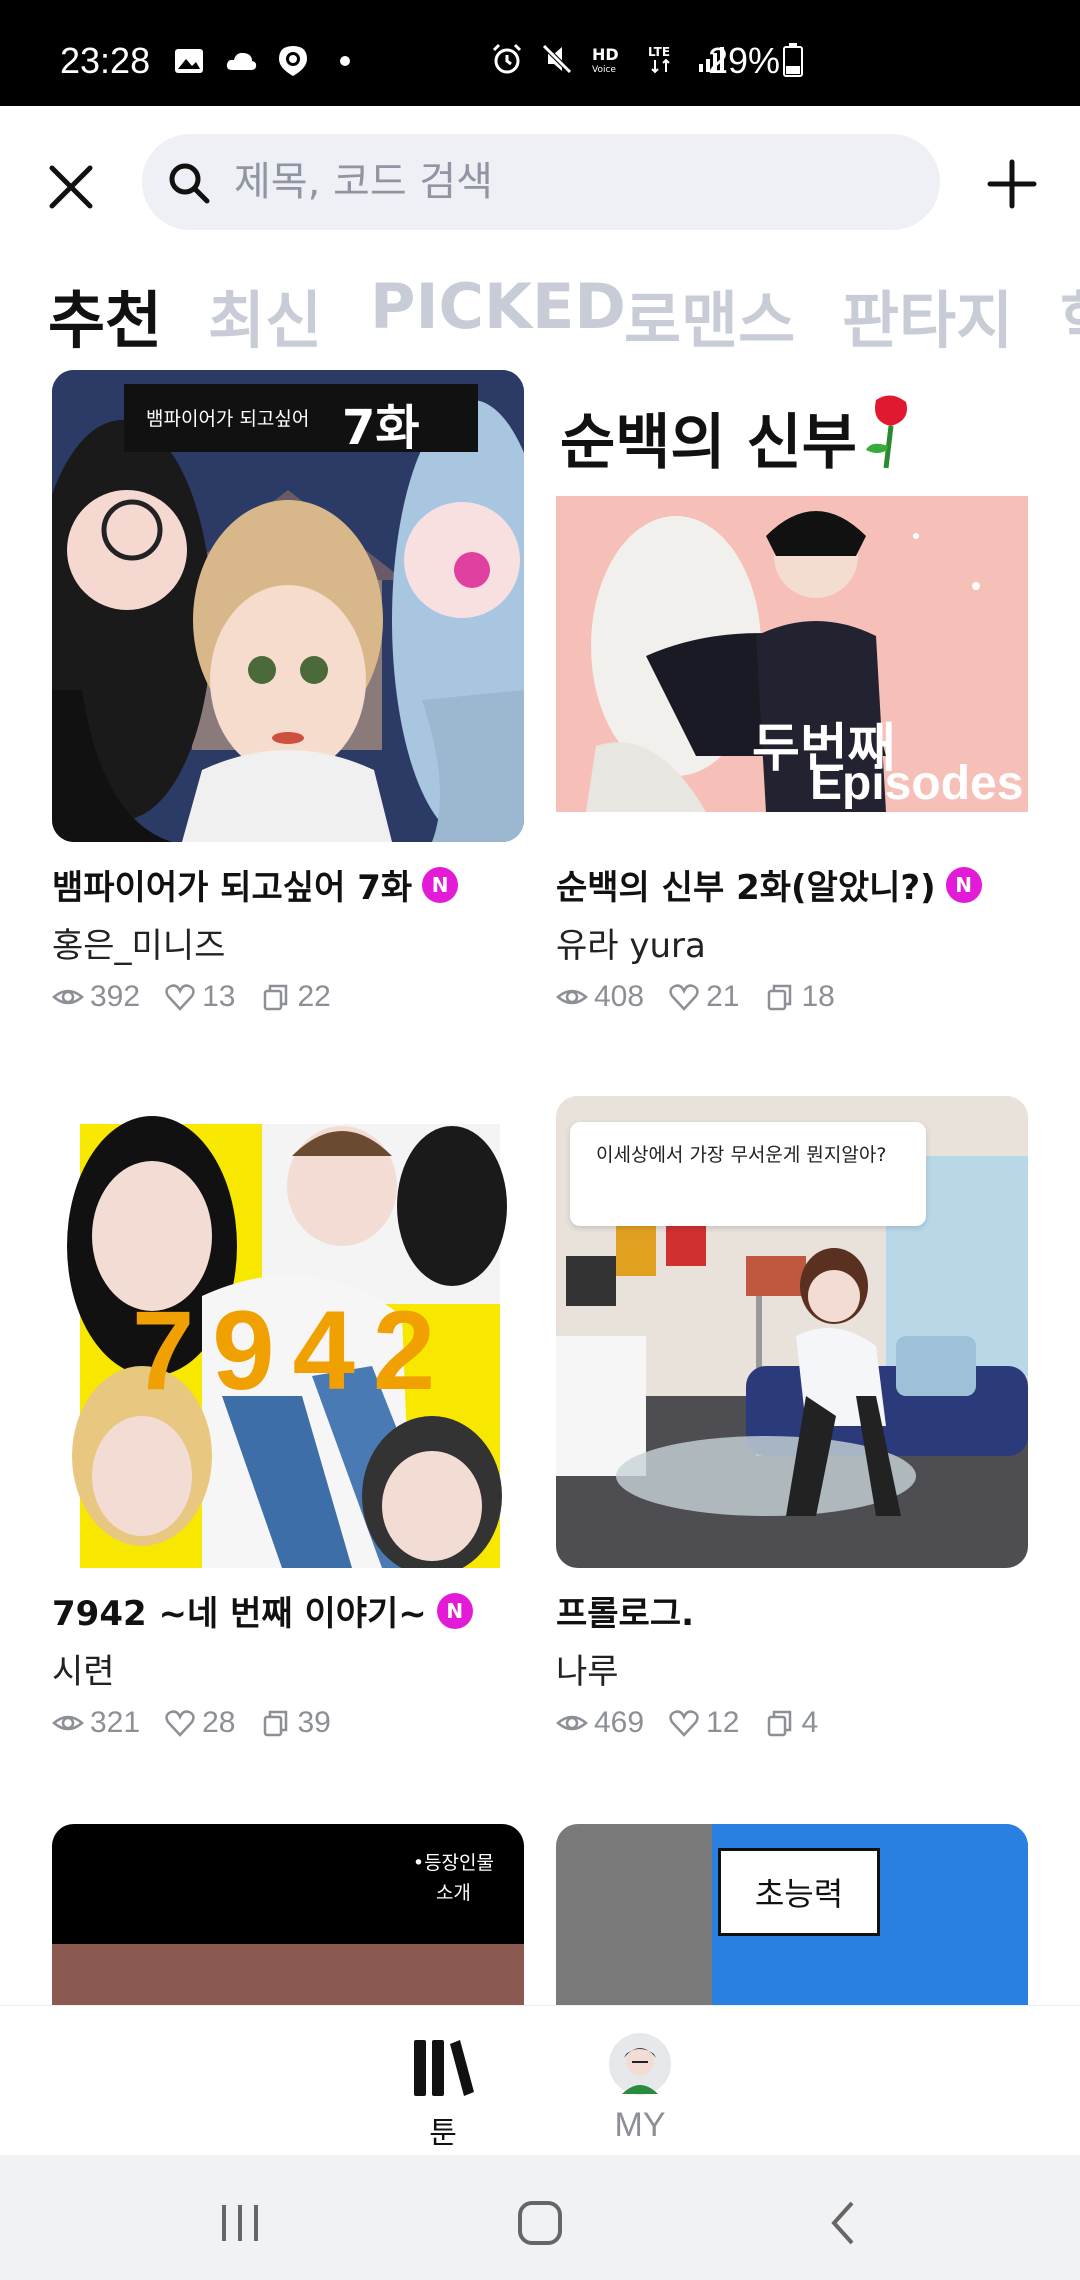  What do you see at coordinates (288, 1914) in the screenshot?
I see `toon-card-partial: •등장인물 소개` at bounding box center [288, 1914].